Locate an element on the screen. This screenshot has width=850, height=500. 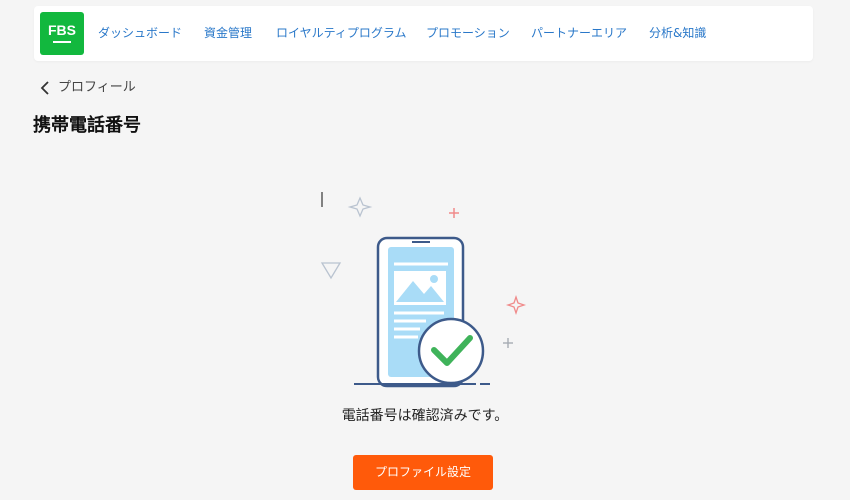
nav-item-loyalty-program: ロイヤルティプログラム is located at coordinates (341, 33).